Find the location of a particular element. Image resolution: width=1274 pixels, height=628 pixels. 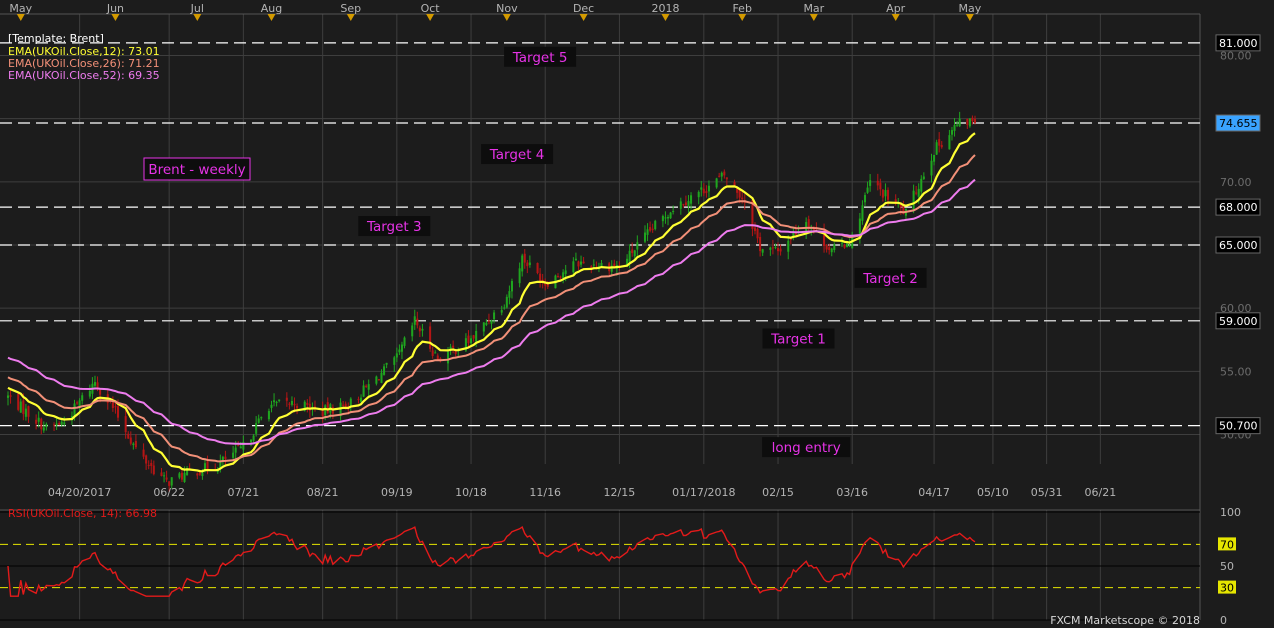

price-level-label: 81.000 is located at coordinates (1238, 43).